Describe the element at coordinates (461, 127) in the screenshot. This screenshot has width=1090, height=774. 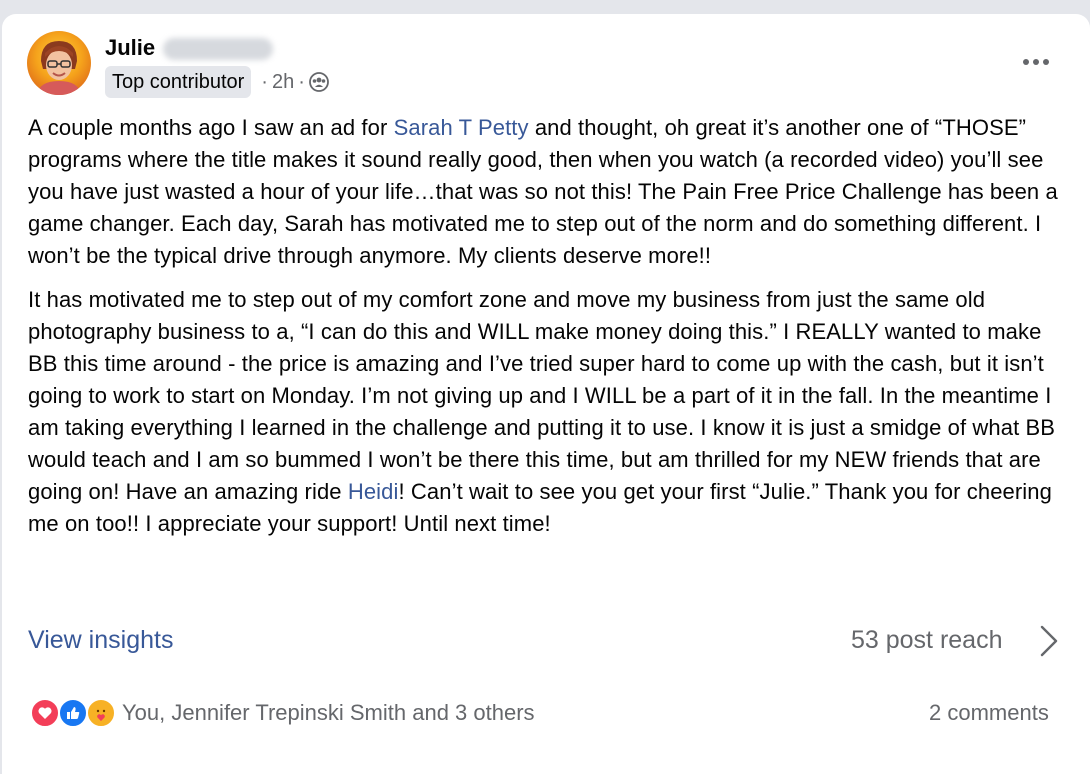
I see `mention-link: Sarah T Petty` at that location.